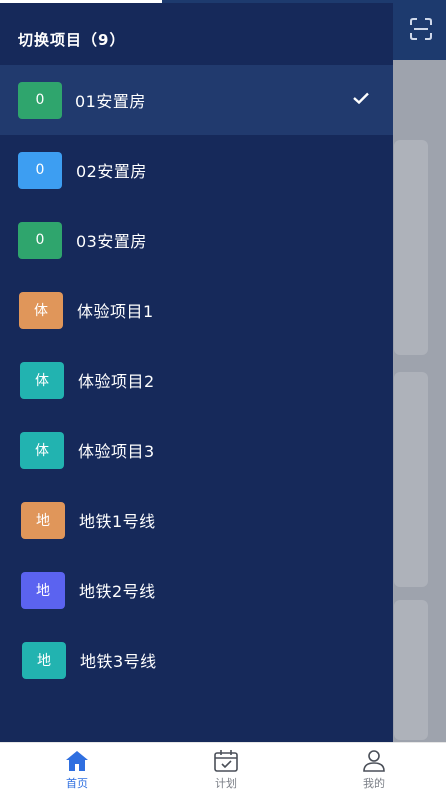 The height and width of the screenshot is (795, 446). Describe the element at coordinates (226, 783) in the screenshot. I see `nav-label: 计划` at that location.